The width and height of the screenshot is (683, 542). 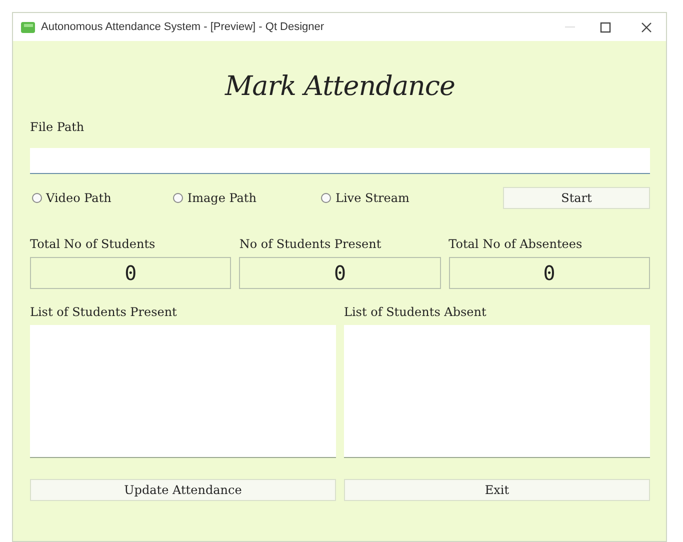 I want to click on radio-option: Image Path, so click(x=214, y=198).